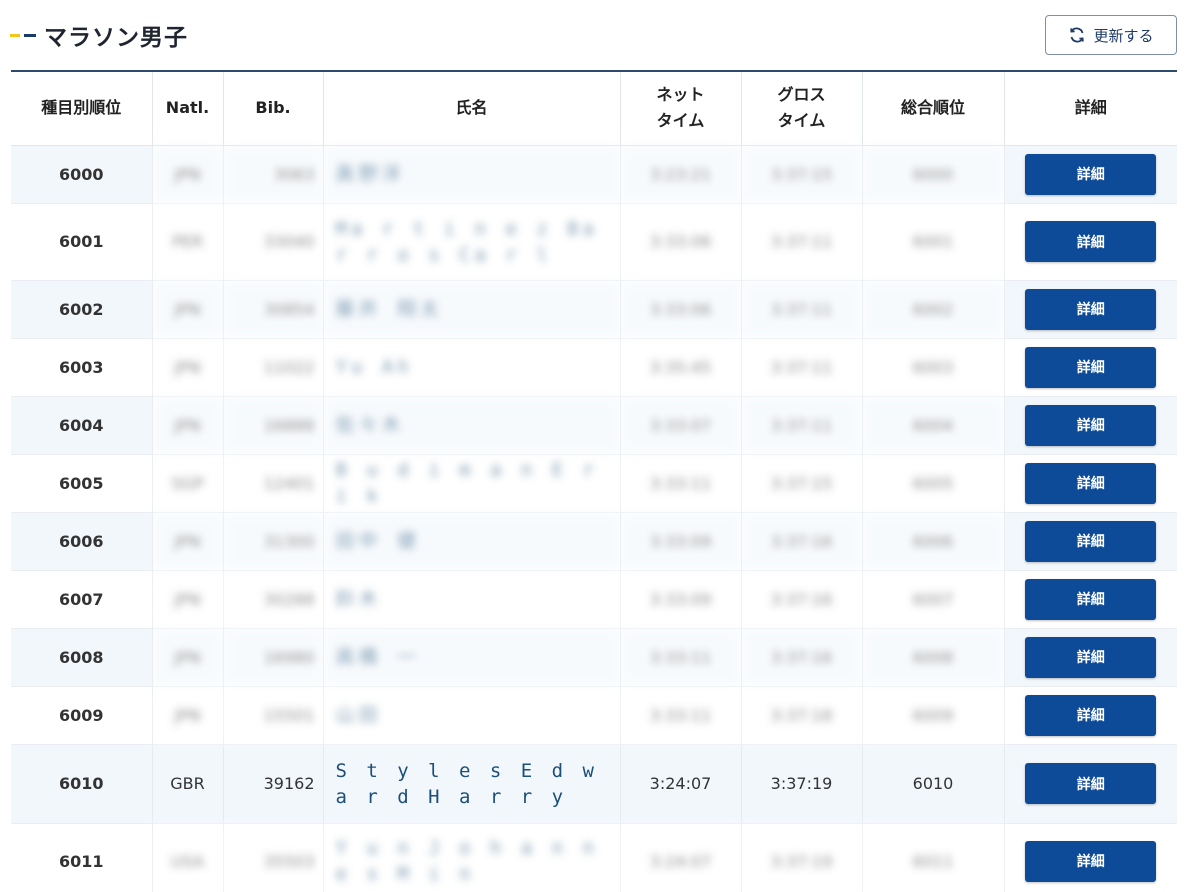  What do you see at coordinates (933, 309) in the screenshot?
I see `overall-rank-cell: 6002` at bounding box center [933, 309].